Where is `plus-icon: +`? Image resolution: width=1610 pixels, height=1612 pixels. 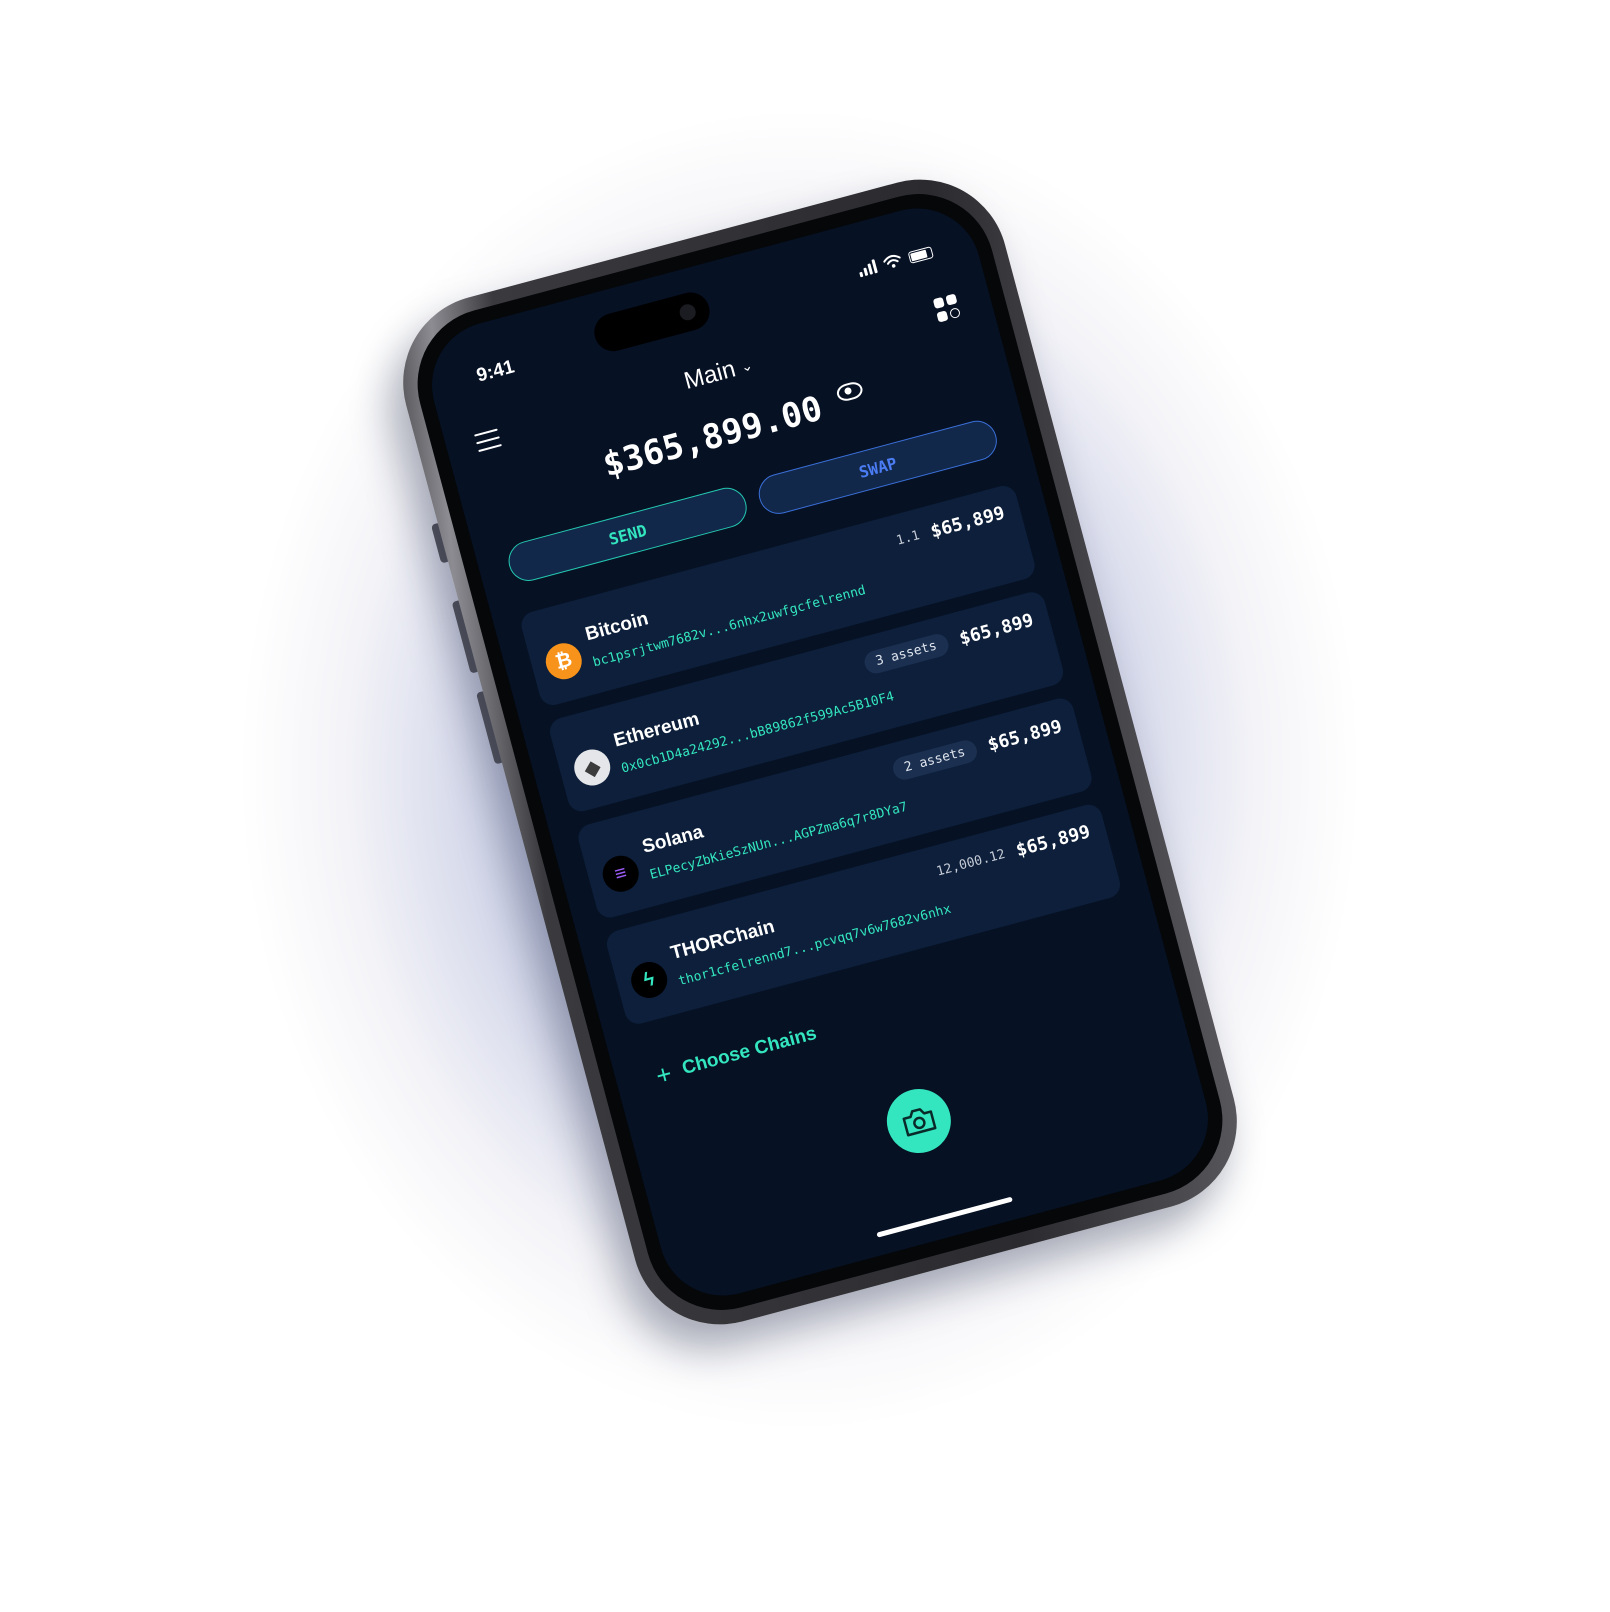 plus-icon: + is located at coordinates (663, 1074).